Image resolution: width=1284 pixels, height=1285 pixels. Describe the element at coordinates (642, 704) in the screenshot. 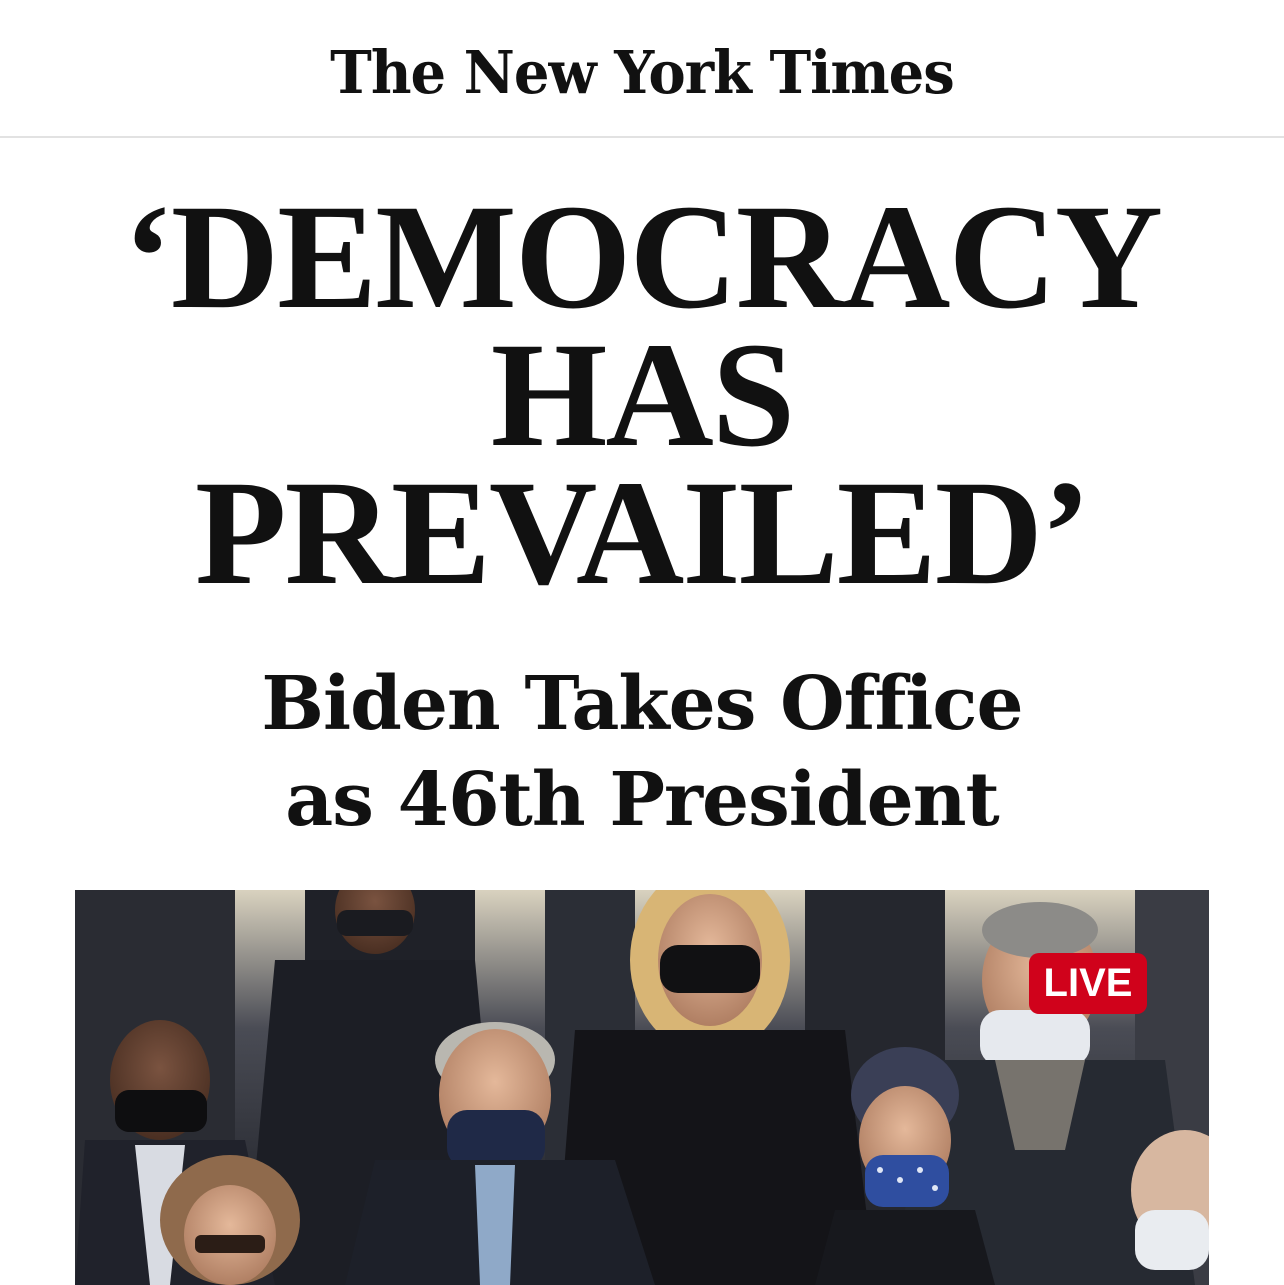

I see `subheadline-line: Biden Takes Office` at that location.